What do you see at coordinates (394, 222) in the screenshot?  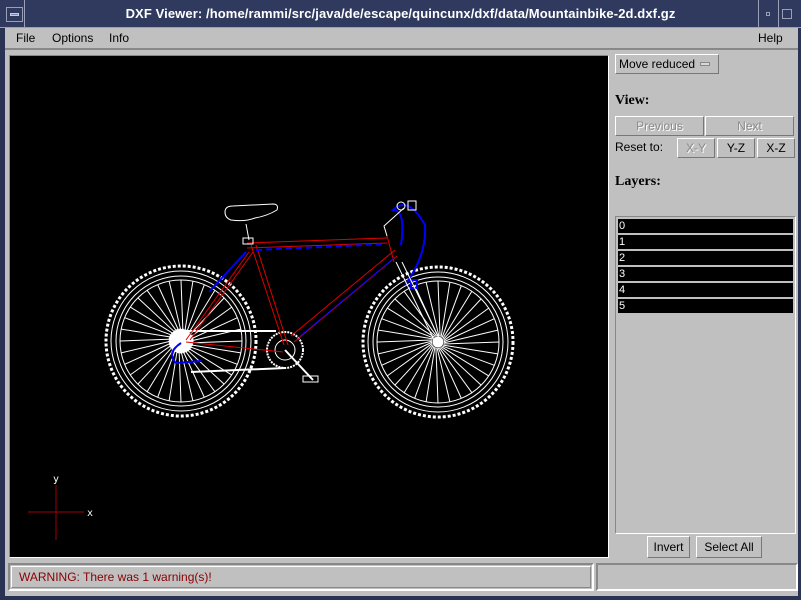 I see `stem` at bounding box center [394, 222].